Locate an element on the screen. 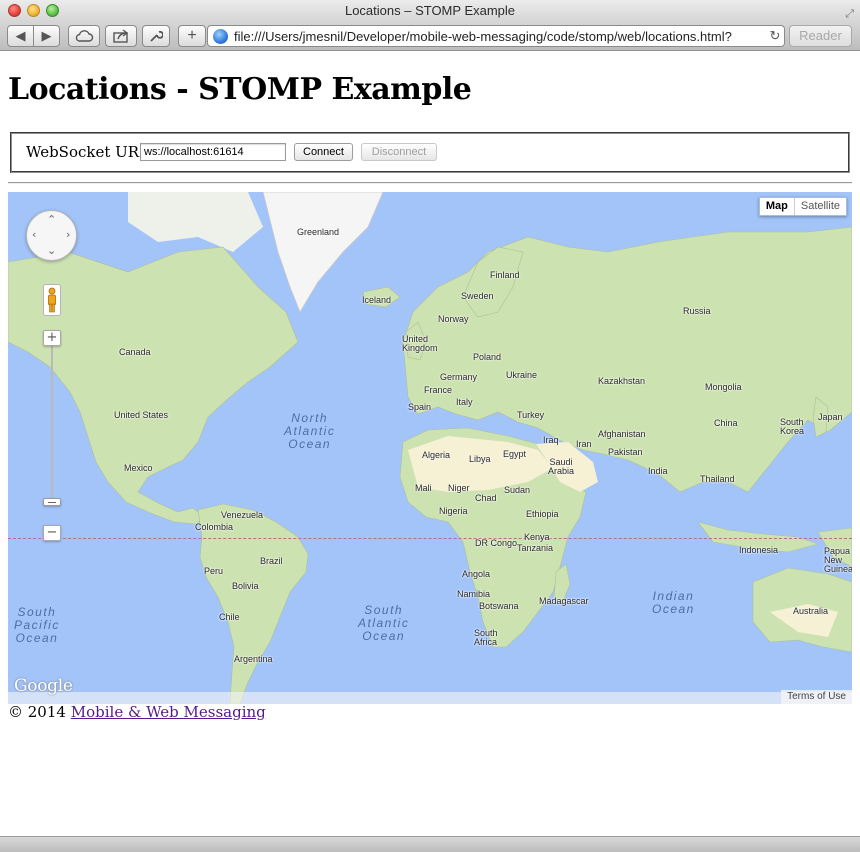 The width and height of the screenshot is (860, 852). country-label: Bolivia is located at coordinates (245, 586).